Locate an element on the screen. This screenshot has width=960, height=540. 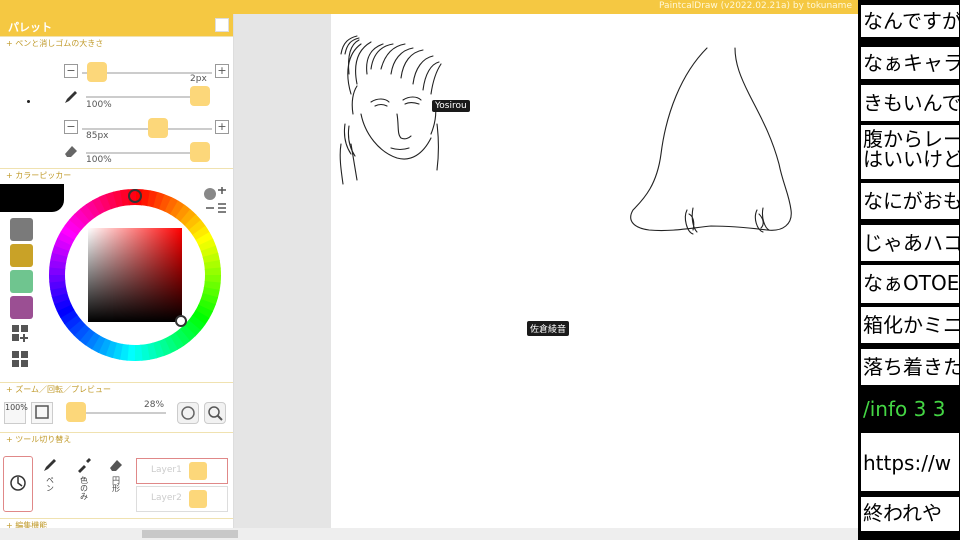
tool-section: ペン 色のみ 円形 Layer1 ← Layer2 + is located at coordinates (122, 482).